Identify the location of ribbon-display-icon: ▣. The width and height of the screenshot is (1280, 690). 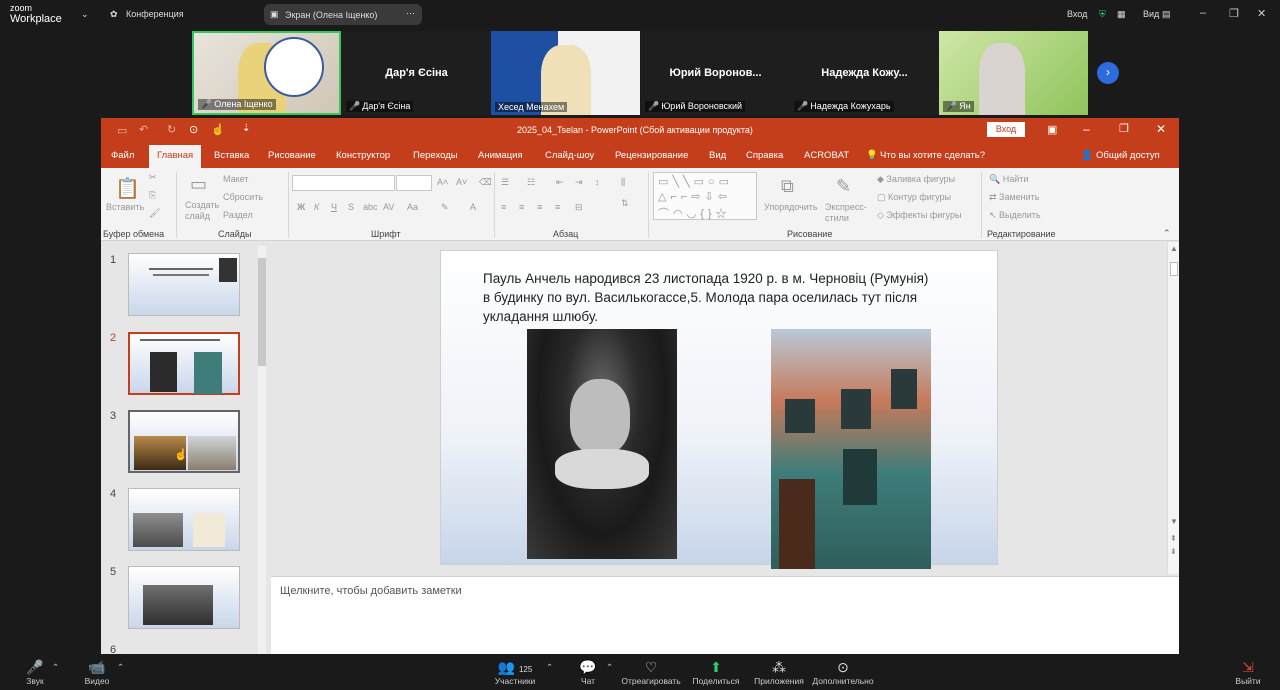
(1052, 129).